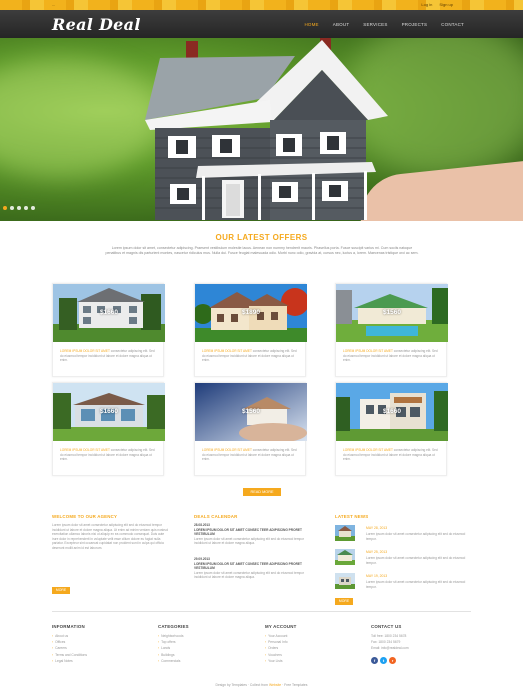 The width and height of the screenshot is (523, 697). I want to click on slider-pagination, so click(19, 208).